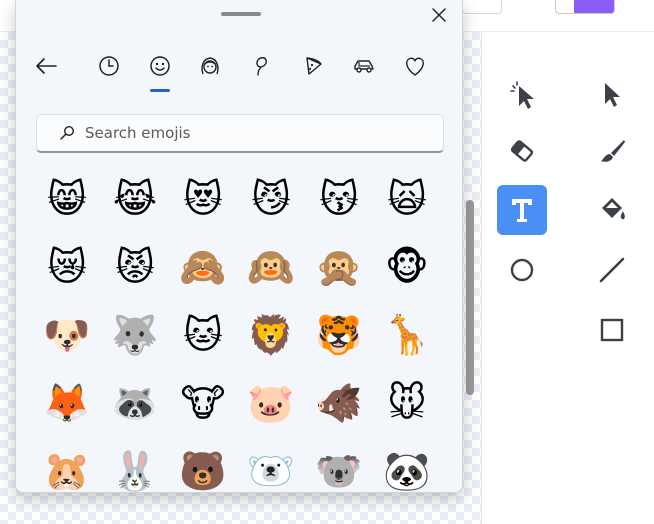 The image size is (654, 524). I want to click on close-icon, so click(439, 15).